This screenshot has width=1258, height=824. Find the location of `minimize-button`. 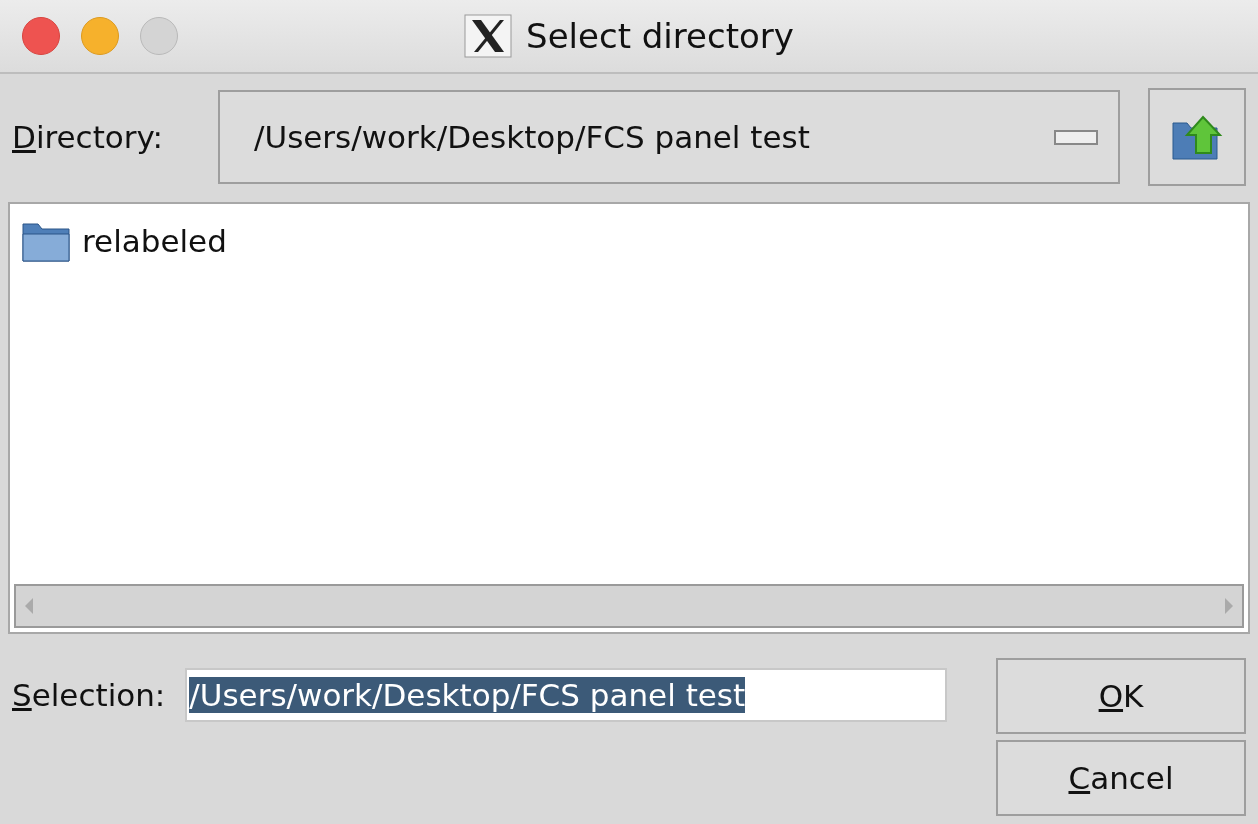

minimize-button is located at coordinates (100, 36).